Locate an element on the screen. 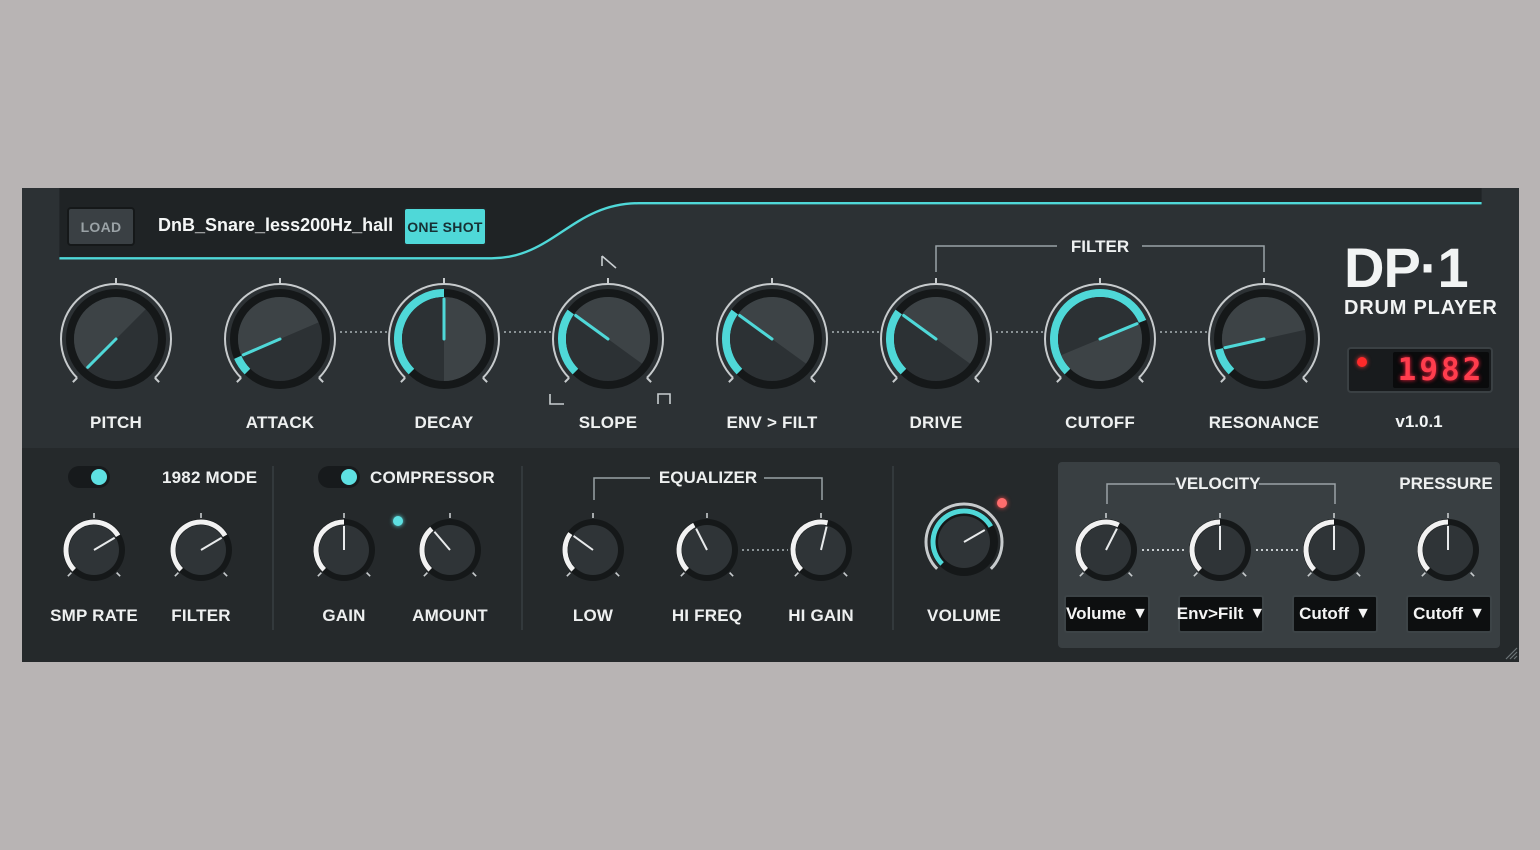 The image size is (1540, 850). eq-hi-gain-knob is located at coordinates (821, 550).